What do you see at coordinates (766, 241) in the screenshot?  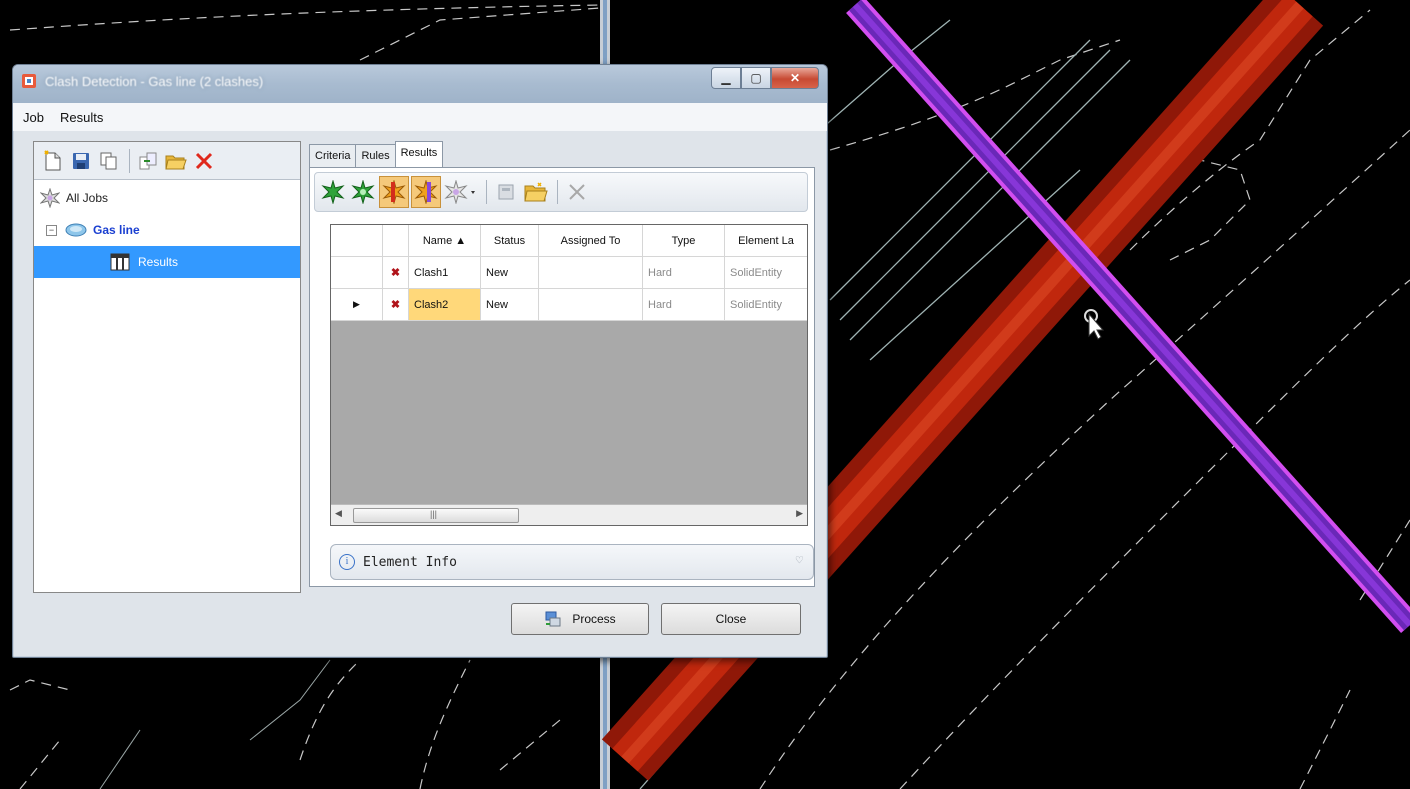 I see `column-header-element: Element La` at bounding box center [766, 241].